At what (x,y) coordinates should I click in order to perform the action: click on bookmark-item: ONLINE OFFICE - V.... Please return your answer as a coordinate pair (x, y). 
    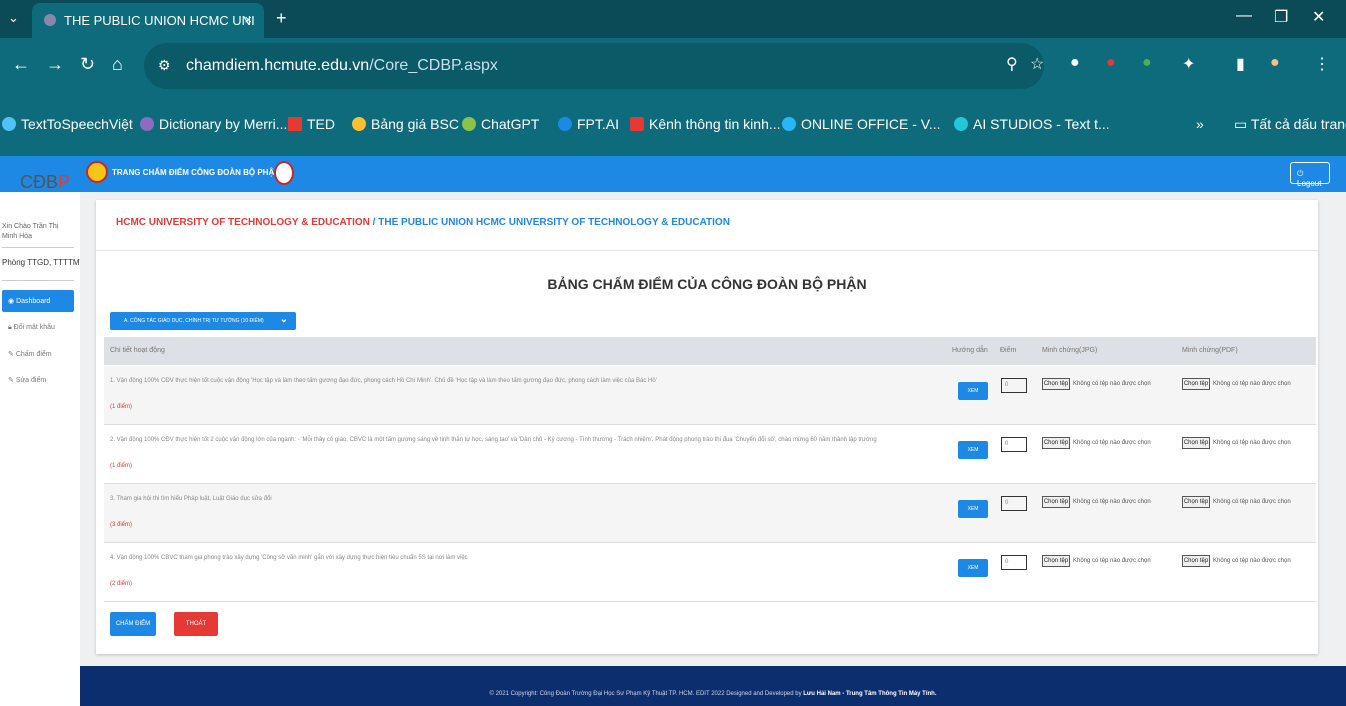
    Looking at the image, I should click on (861, 124).